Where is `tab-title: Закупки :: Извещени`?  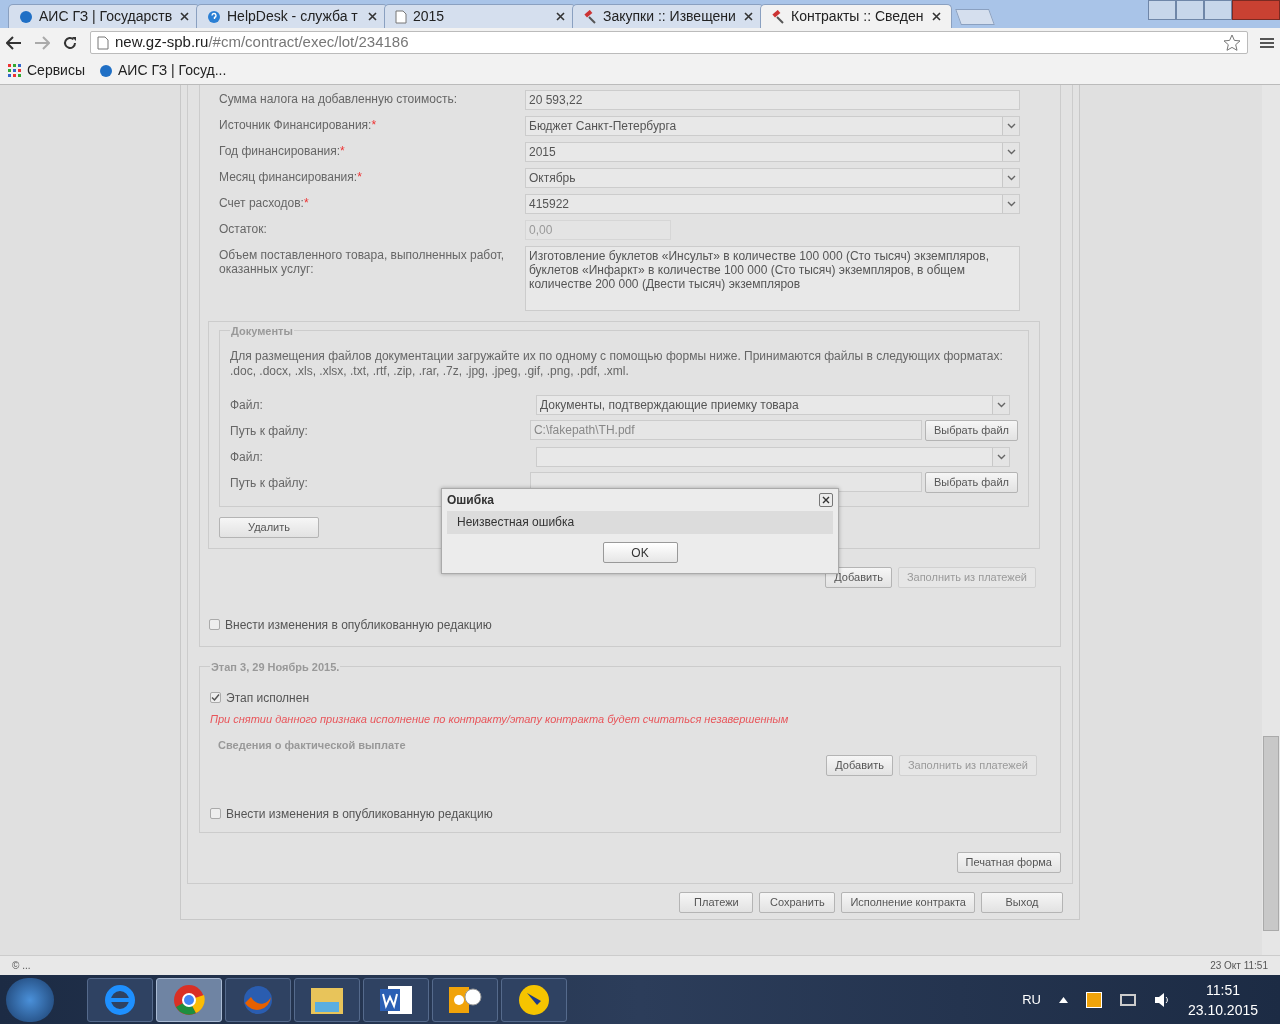
tab-title: Закупки :: Извещени is located at coordinates (670, 16).